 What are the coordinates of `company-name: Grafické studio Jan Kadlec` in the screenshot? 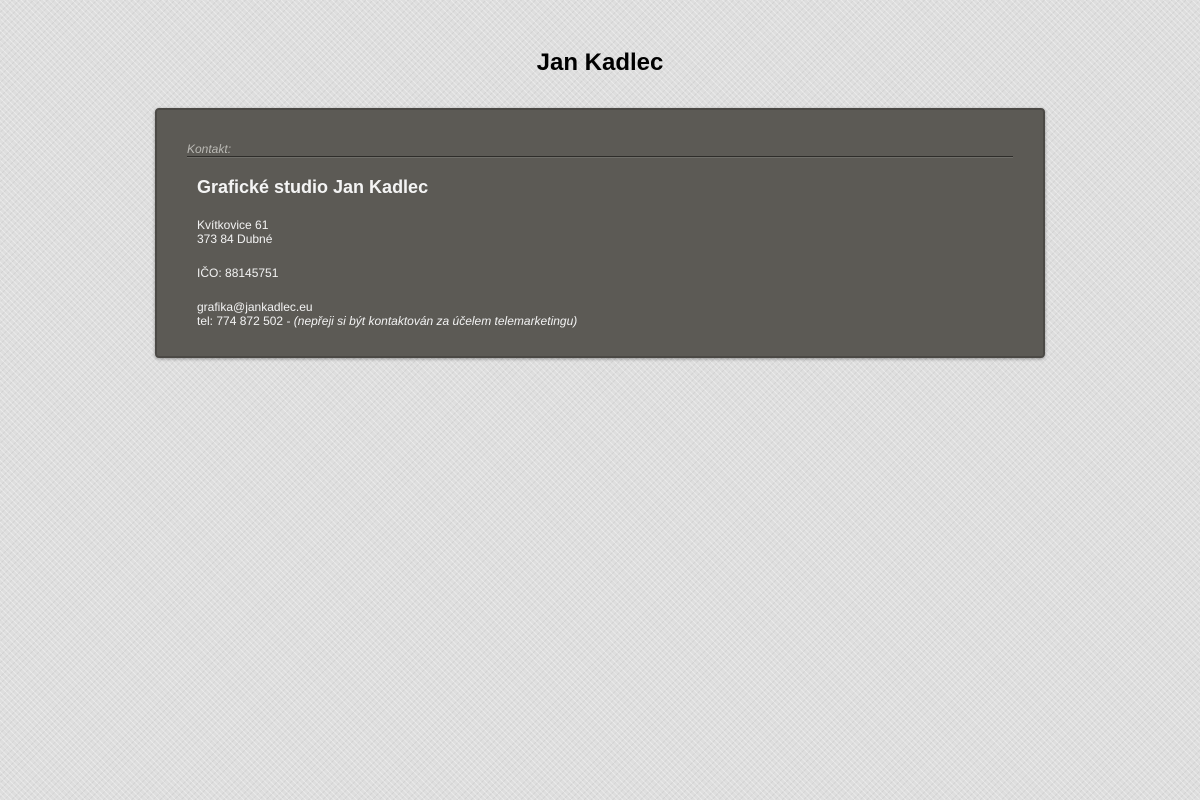 It's located at (313, 187).